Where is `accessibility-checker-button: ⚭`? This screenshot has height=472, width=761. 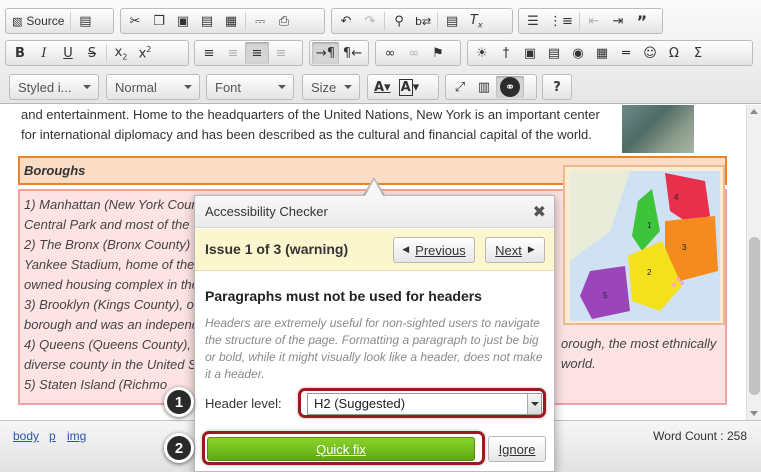
accessibility-checker-button: ⚭ is located at coordinates (510, 87).